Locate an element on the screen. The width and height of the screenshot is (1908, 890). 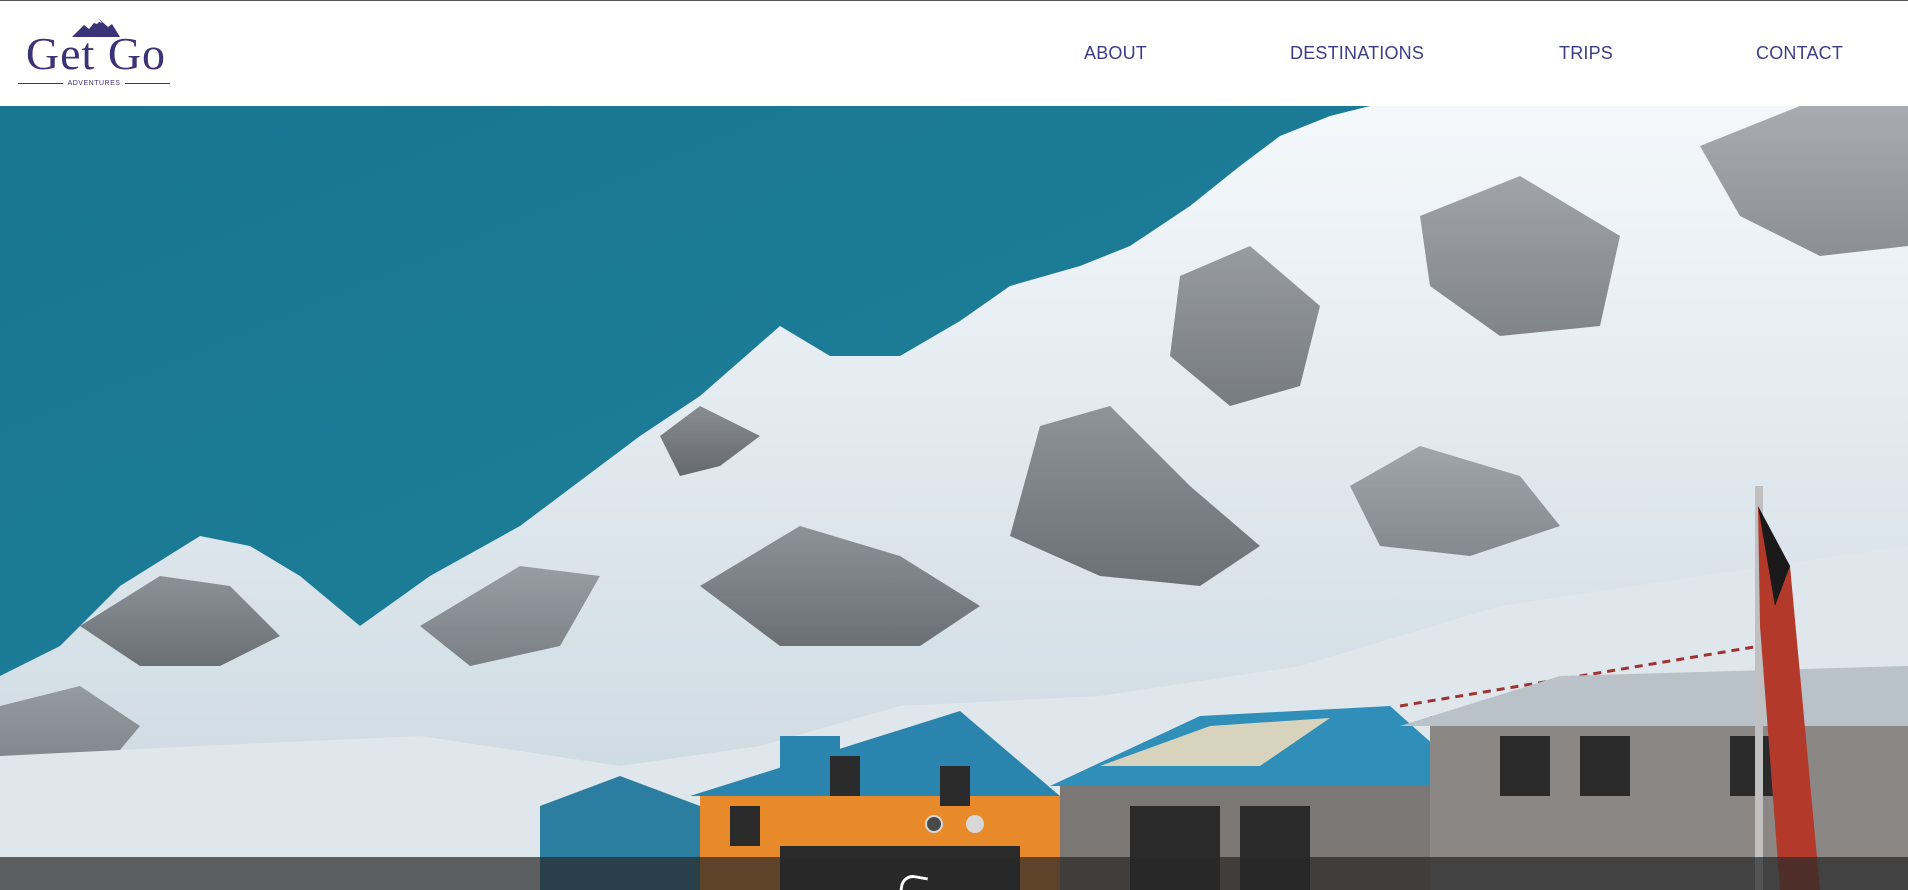
site-logo: Get Go ADVENTURES is located at coordinates (96, 53).